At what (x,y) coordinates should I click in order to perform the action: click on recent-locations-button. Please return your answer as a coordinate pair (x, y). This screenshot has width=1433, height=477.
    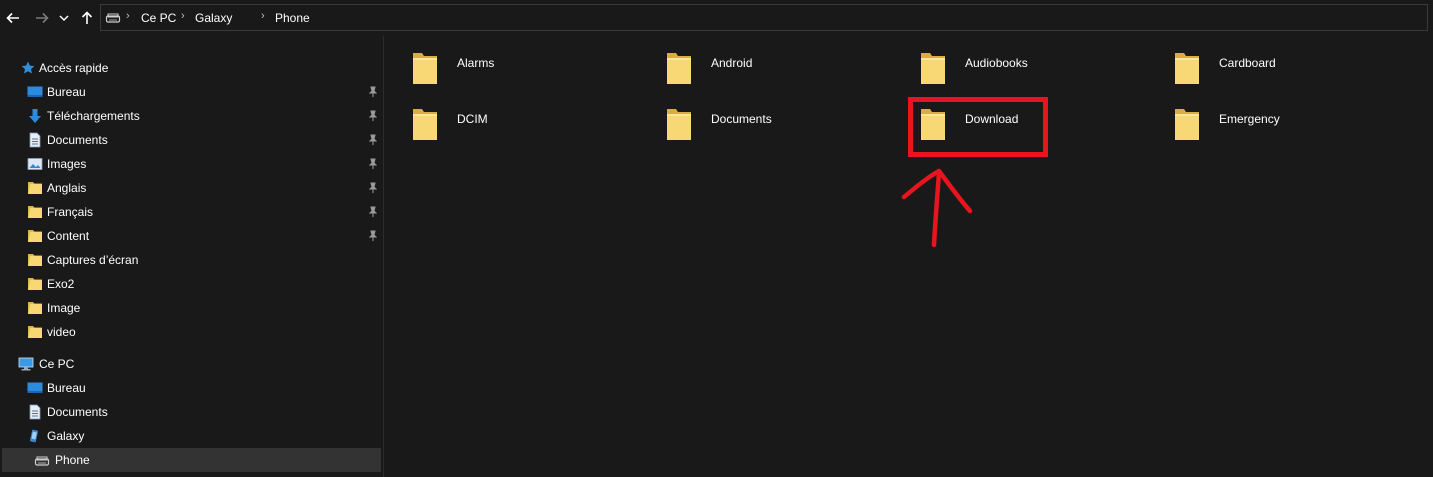
    Looking at the image, I should click on (64, 18).